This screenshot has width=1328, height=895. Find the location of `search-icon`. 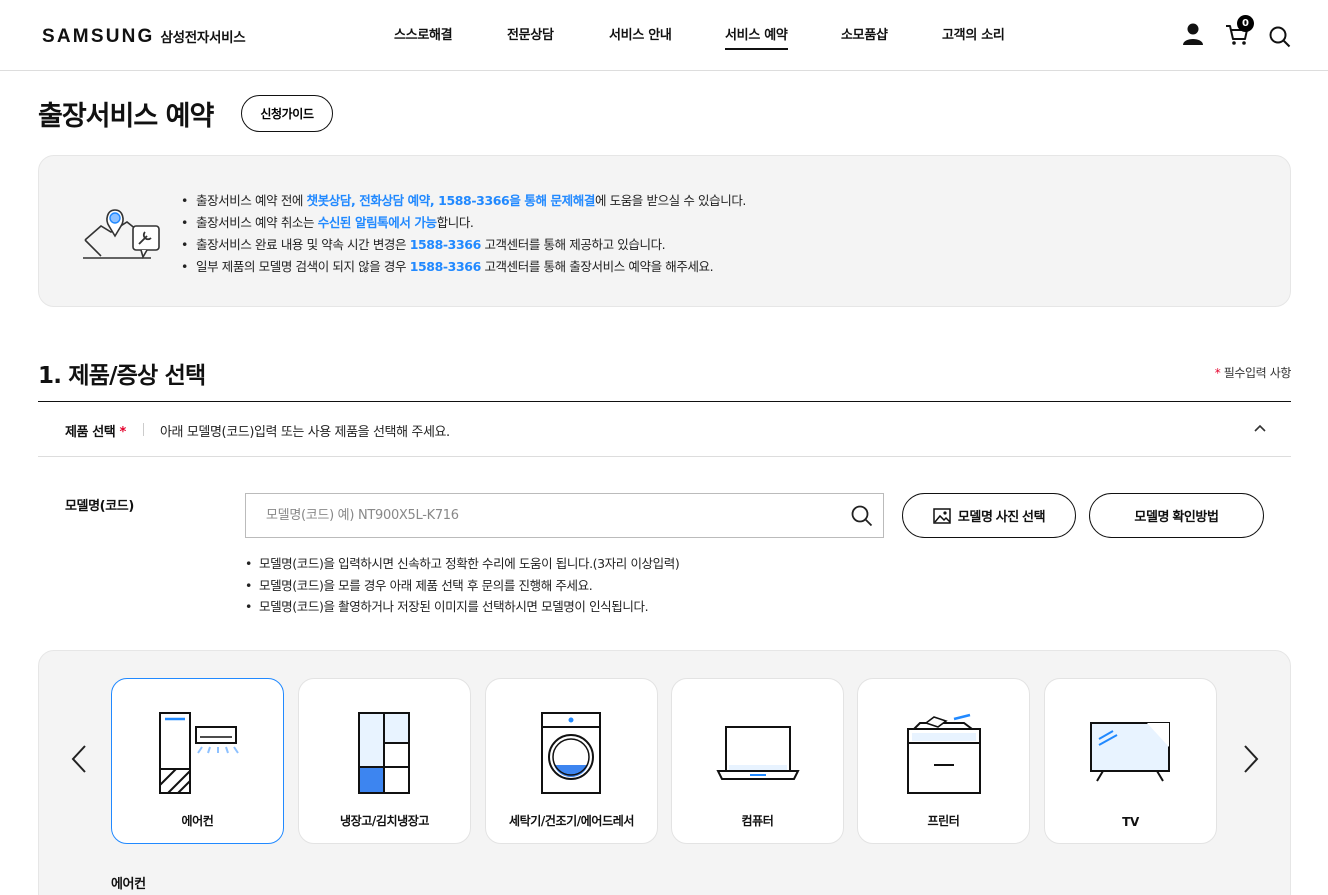

search-icon is located at coordinates (1280, 39).